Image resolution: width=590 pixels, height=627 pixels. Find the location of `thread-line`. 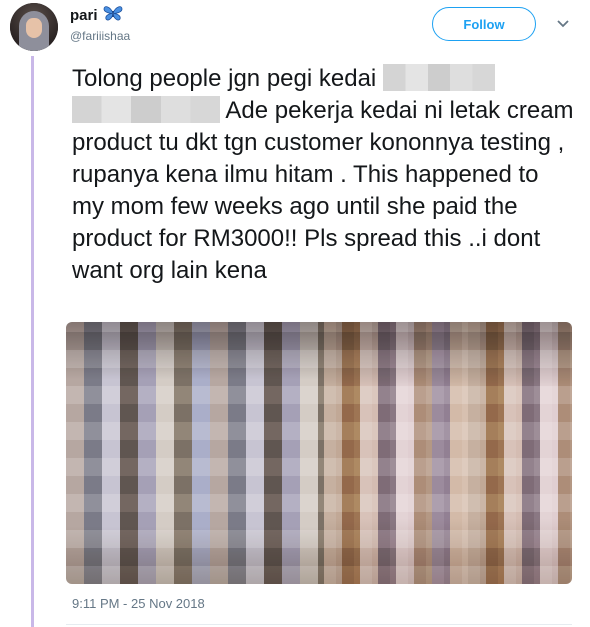

thread-line is located at coordinates (32, 341).